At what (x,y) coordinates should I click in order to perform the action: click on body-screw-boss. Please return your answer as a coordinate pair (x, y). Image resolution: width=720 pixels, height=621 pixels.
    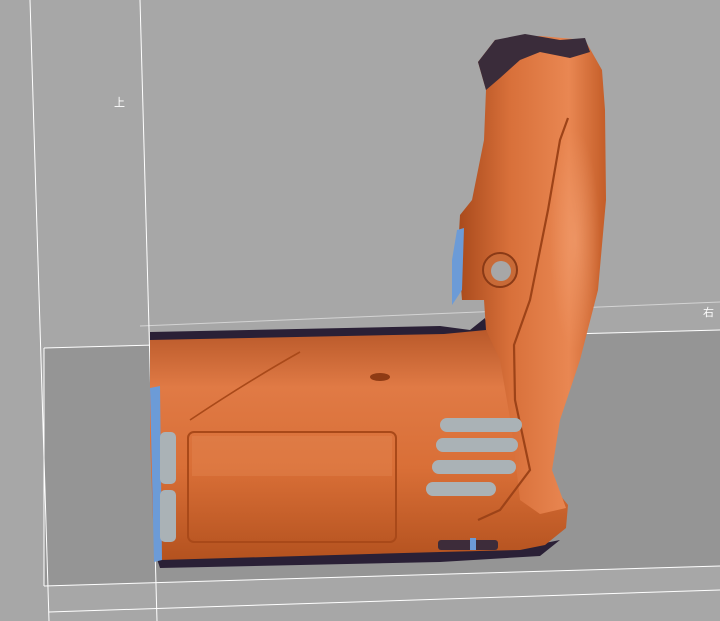
    Looking at the image, I should click on (380, 377).